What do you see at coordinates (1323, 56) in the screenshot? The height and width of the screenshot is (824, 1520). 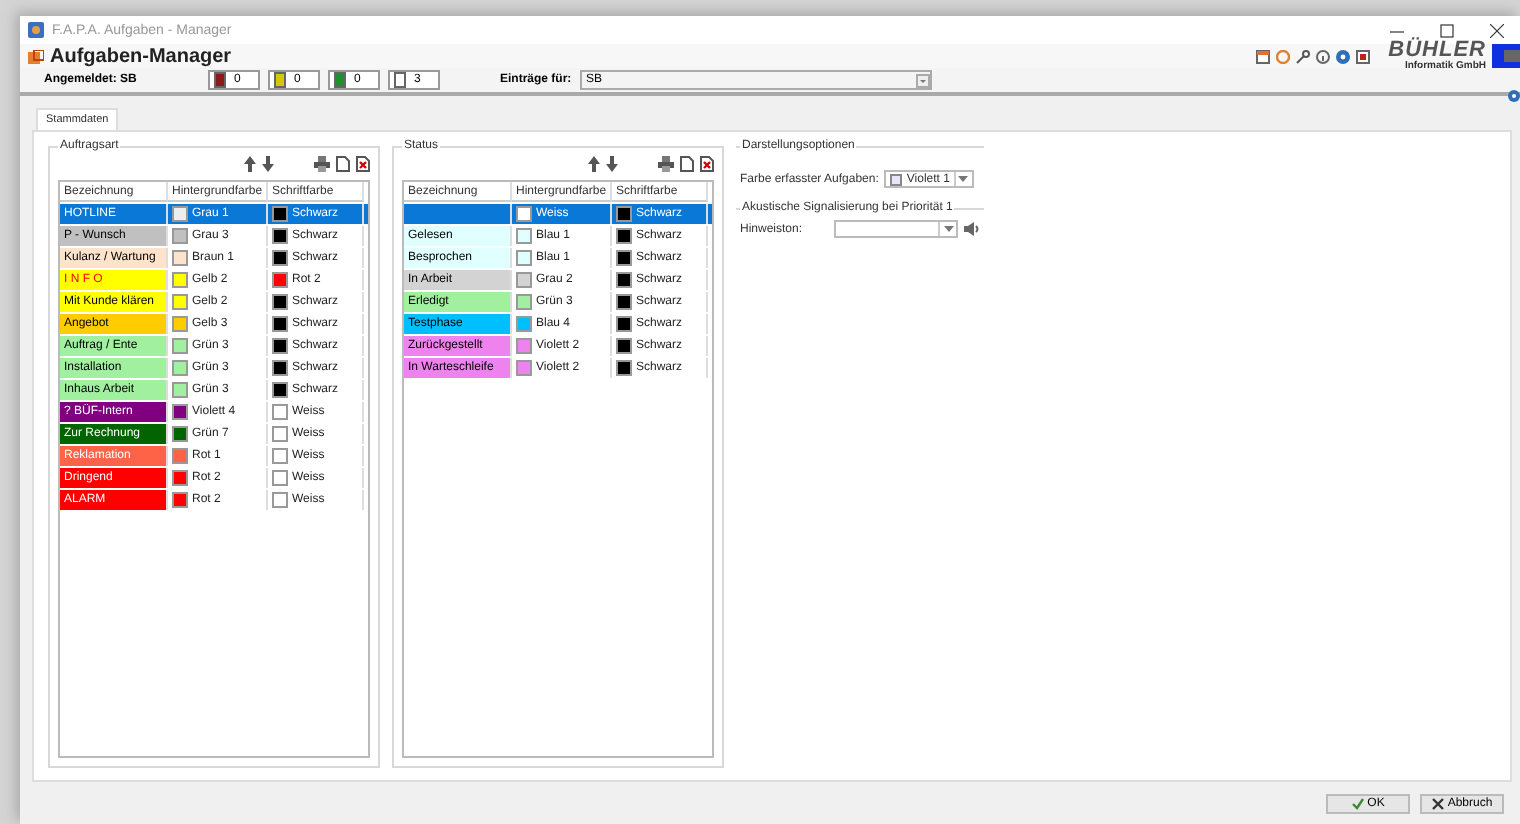 I see `info-icon` at bounding box center [1323, 56].